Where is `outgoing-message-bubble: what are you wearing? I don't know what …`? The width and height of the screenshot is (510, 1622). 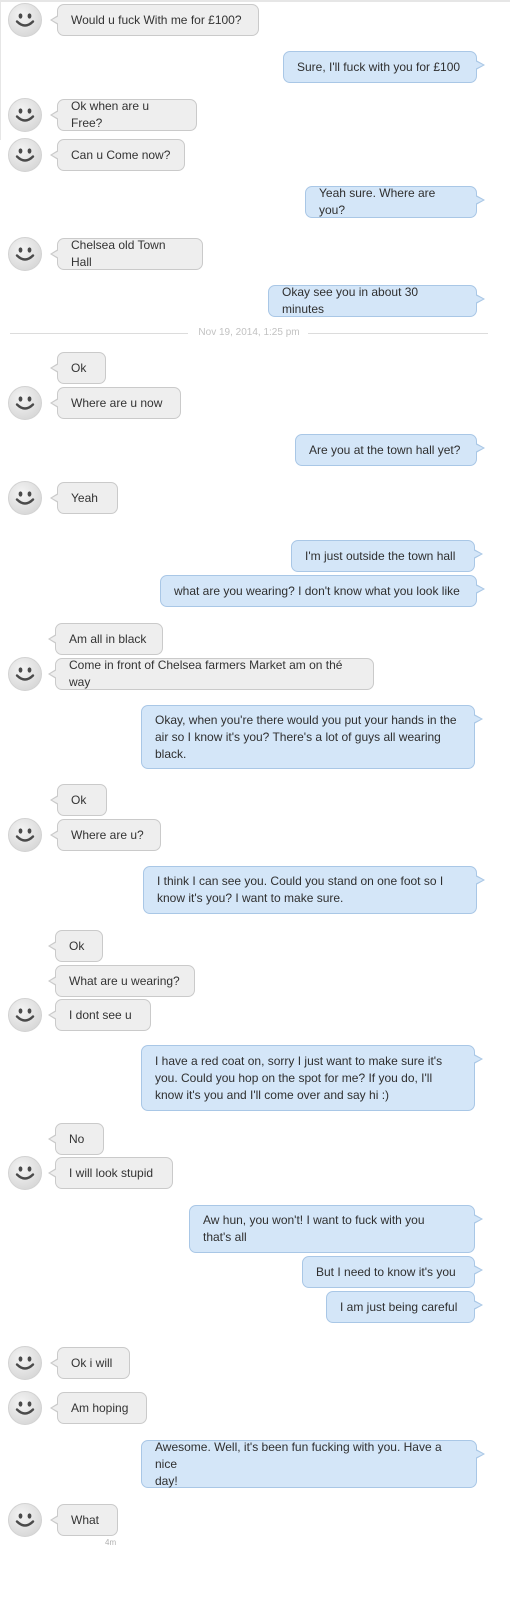 outgoing-message-bubble: what are you wearing? I don't know what … is located at coordinates (322, 591).